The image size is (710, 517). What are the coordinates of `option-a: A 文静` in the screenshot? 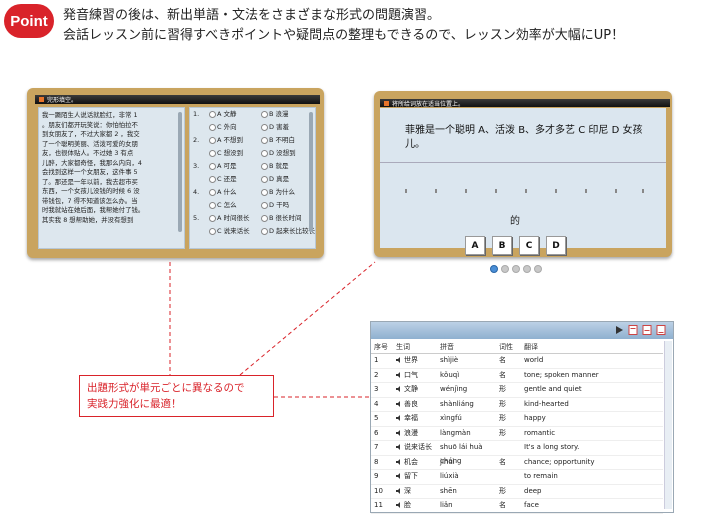 It's located at (235, 114).